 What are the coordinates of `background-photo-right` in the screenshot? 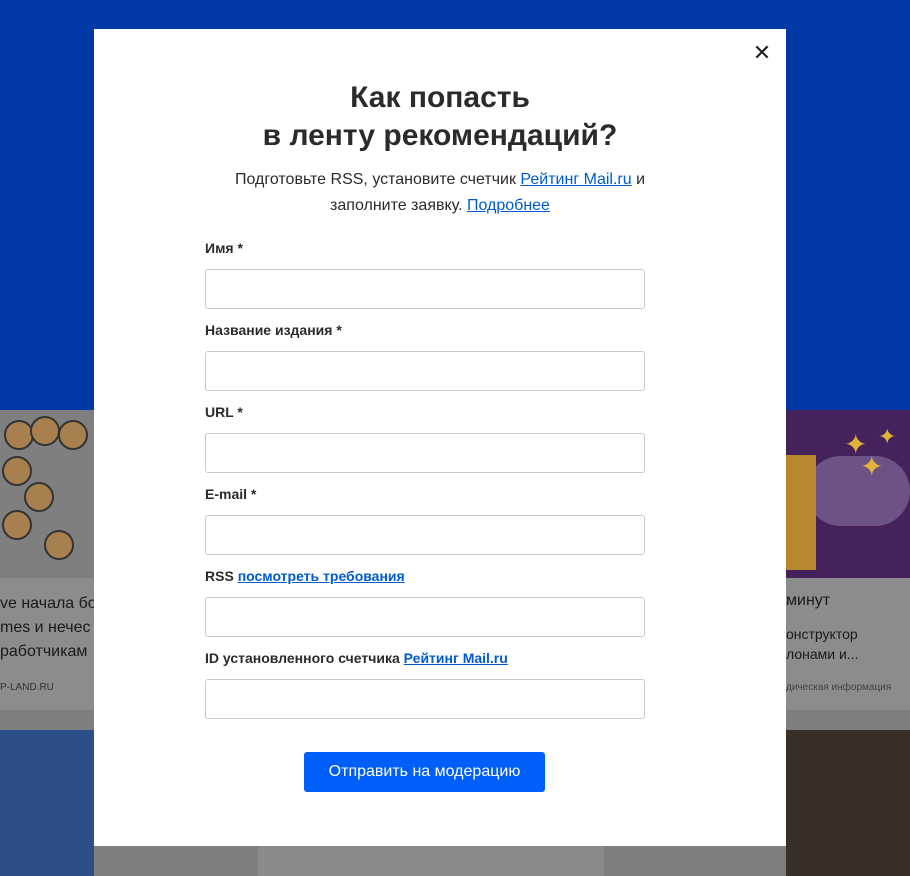 It's located at (848, 803).